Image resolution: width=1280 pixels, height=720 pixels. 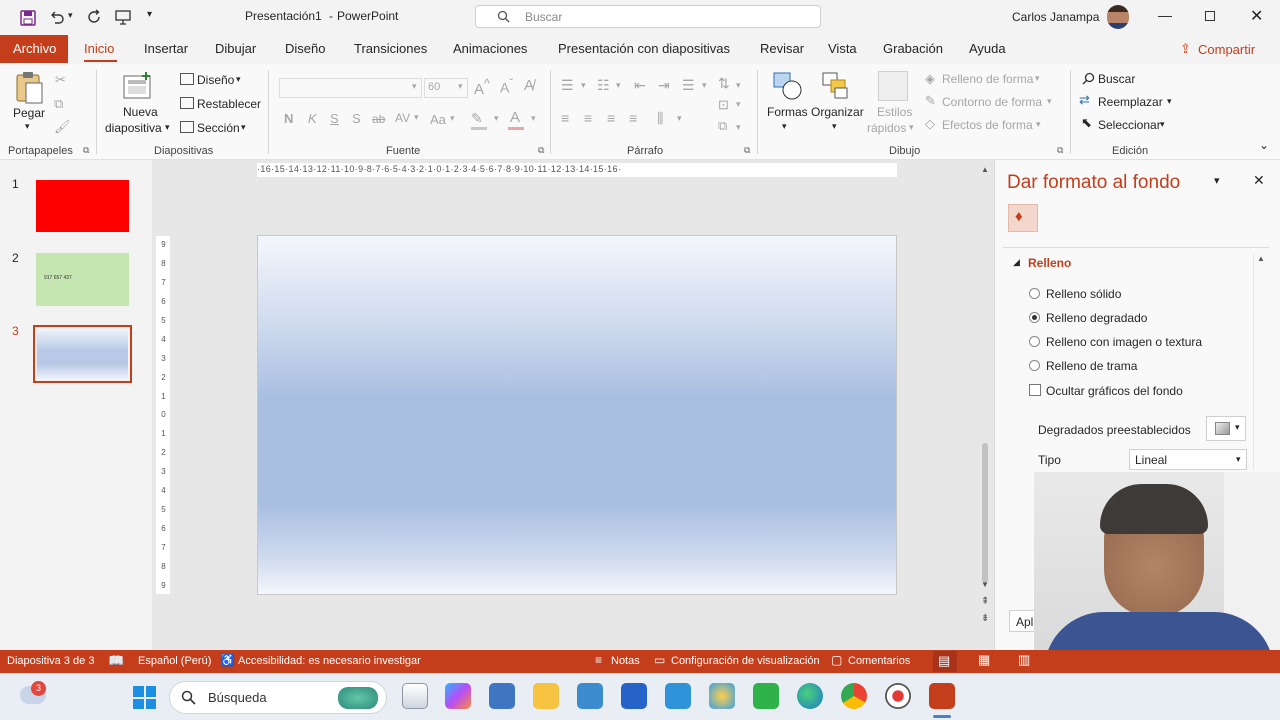 I want to click on bullets-icon: ☰, so click(x=567, y=85).